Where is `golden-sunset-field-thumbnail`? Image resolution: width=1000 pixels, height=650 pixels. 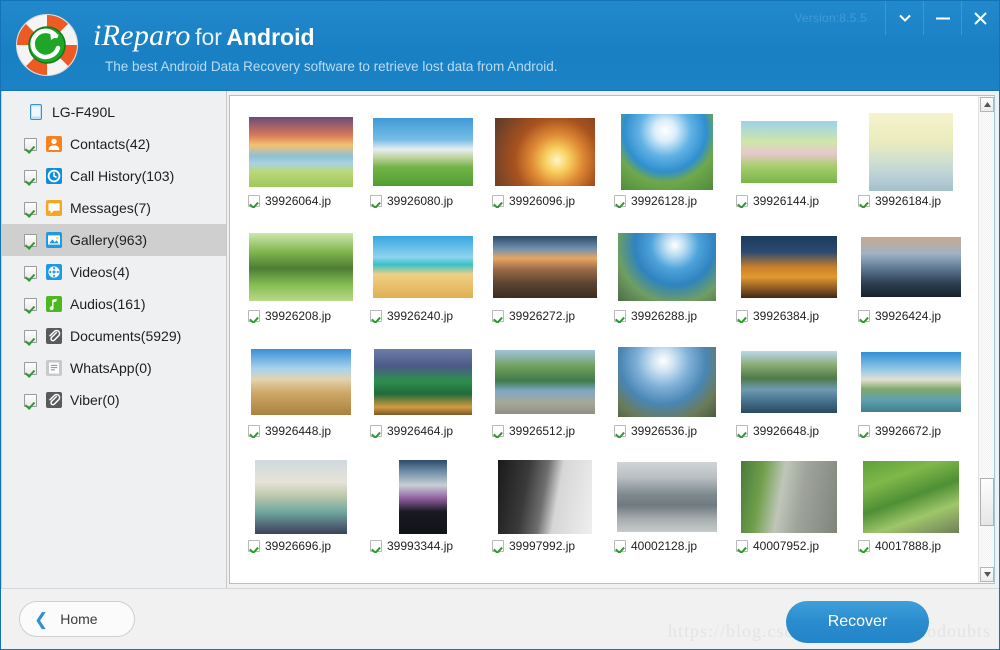
golden-sunset-field-thumbnail is located at coordinates (545, 152).